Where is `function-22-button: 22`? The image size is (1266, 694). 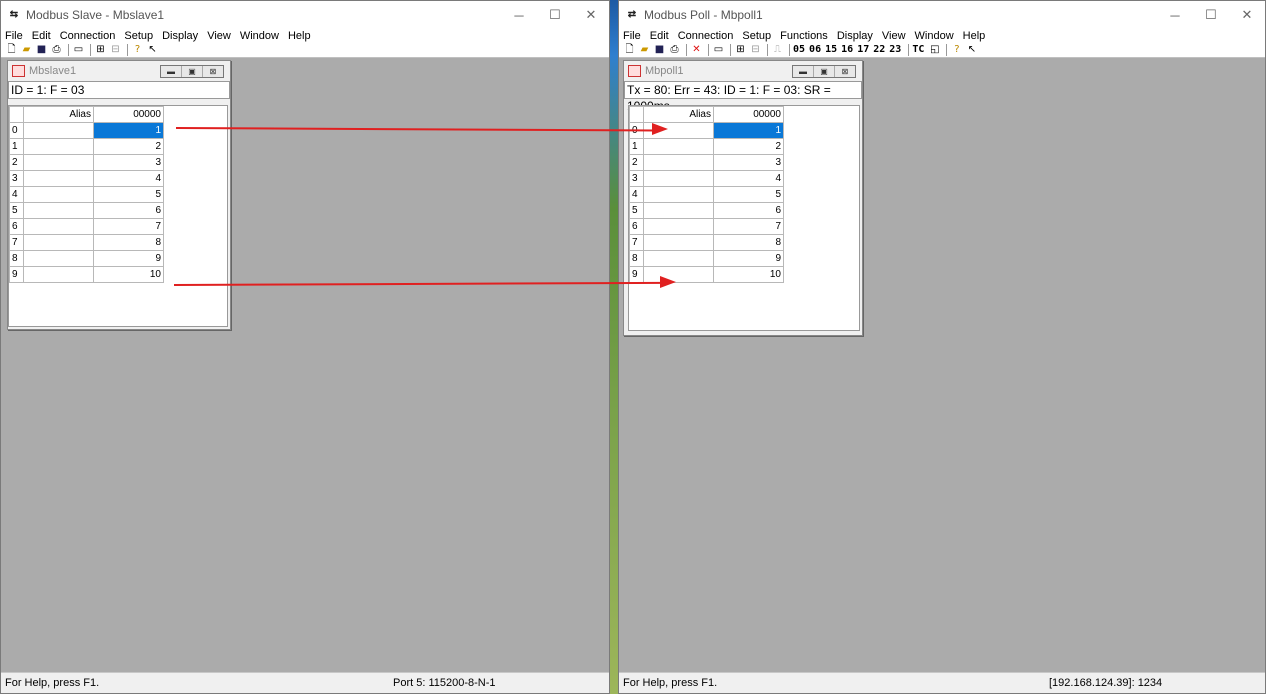 function-22-button: 22 is located at coordinates (879, 49).